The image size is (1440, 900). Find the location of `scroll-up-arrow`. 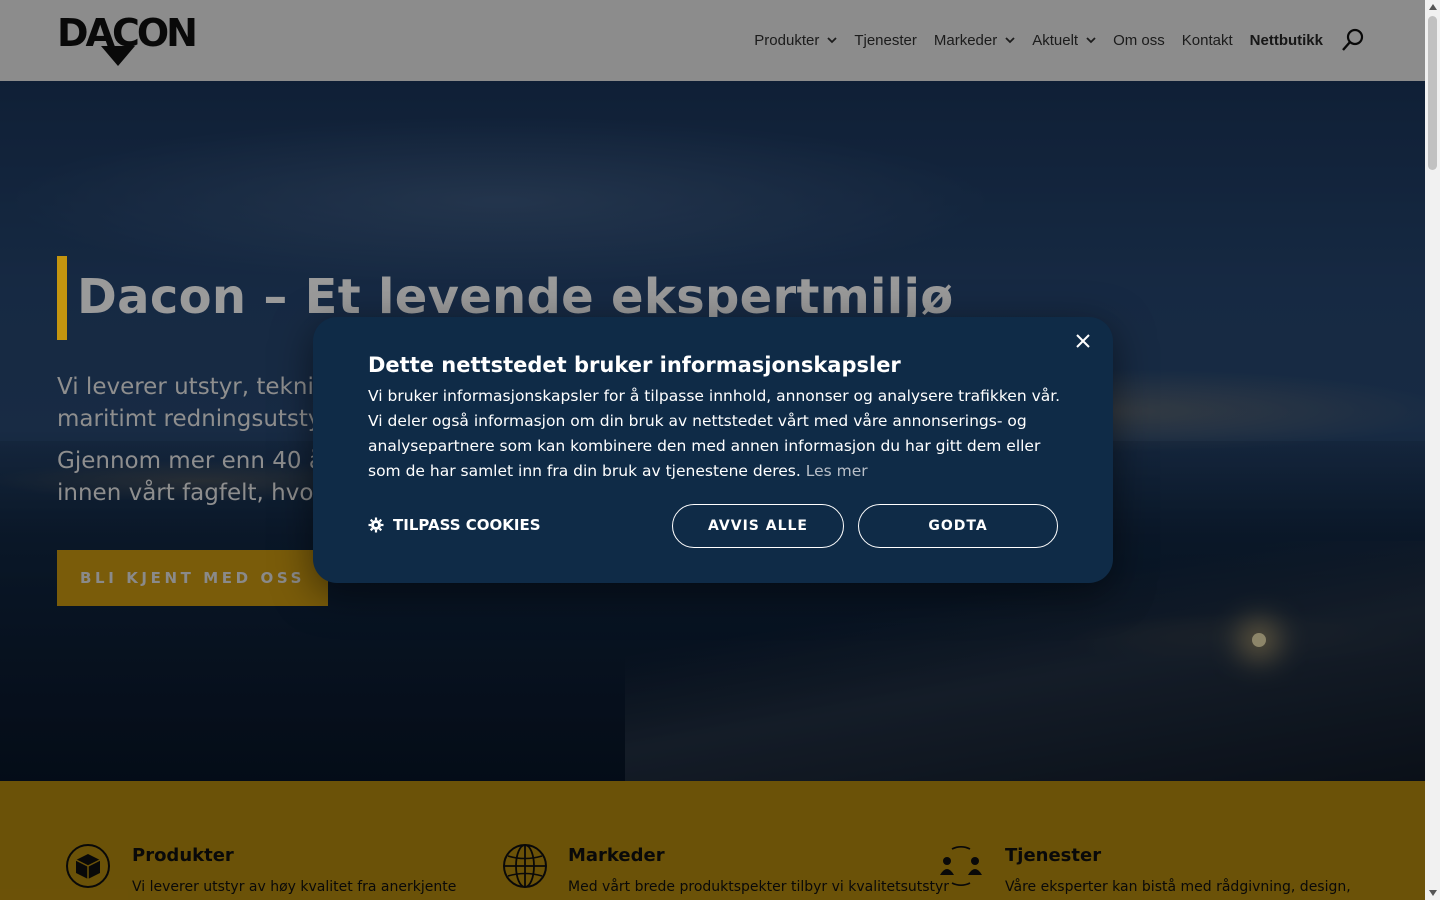

scroll-up-arrow is located at coordinates (1433, 7).